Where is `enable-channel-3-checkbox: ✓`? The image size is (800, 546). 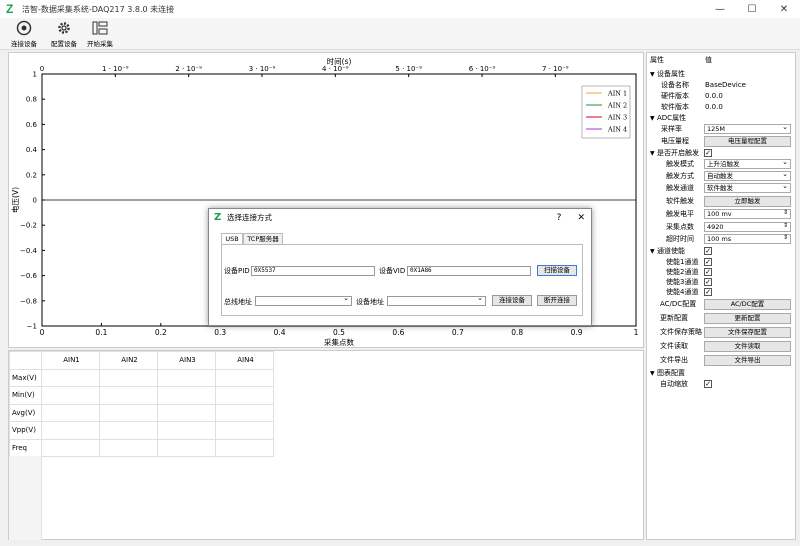
enable-channel-3-checkbox: ✓ is located at coordinates (708, 282).